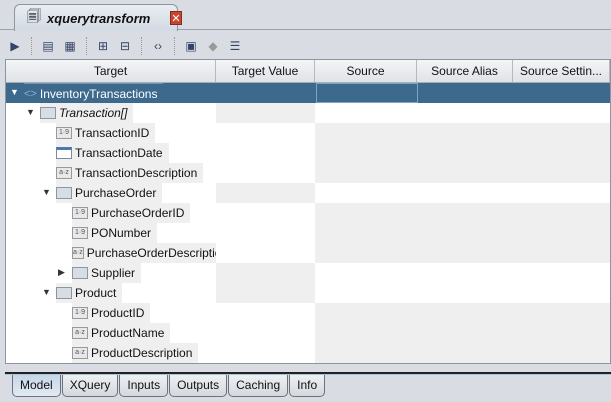 Image resolution: width=611 pixels, height=402 pixels. I want to click on settings-list-icon: ☰, so click(235, 46).